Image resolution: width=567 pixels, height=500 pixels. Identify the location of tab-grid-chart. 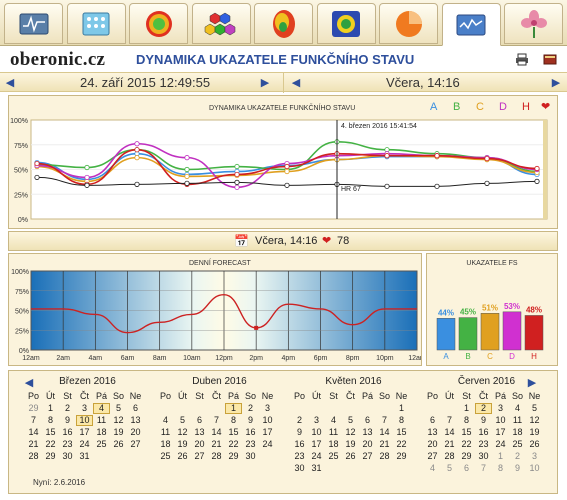
(96, 23).